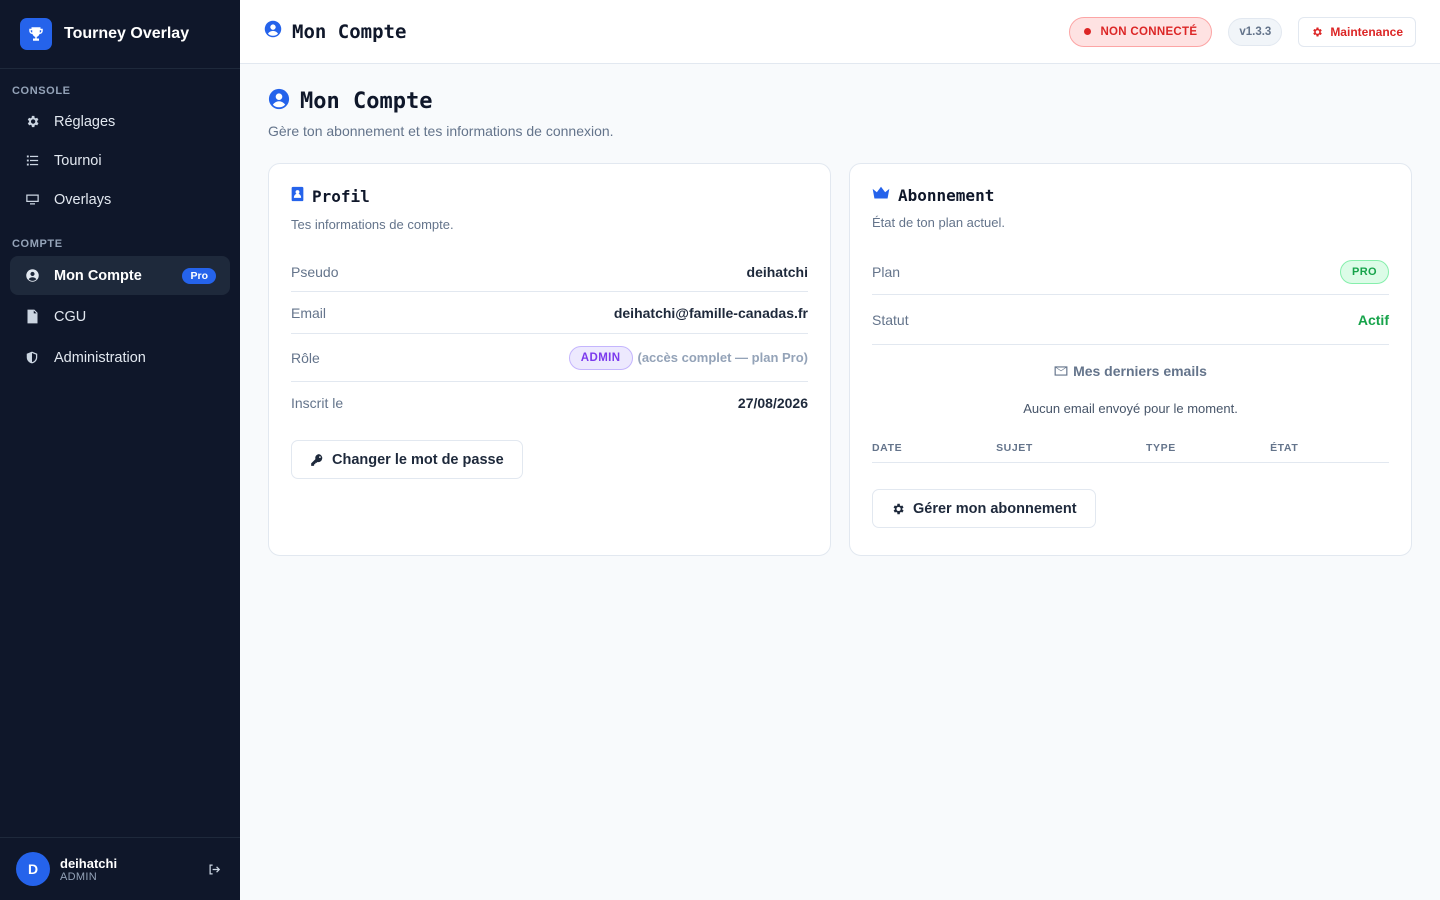  I want to click on status-dot-icon, so click(1088, 31).